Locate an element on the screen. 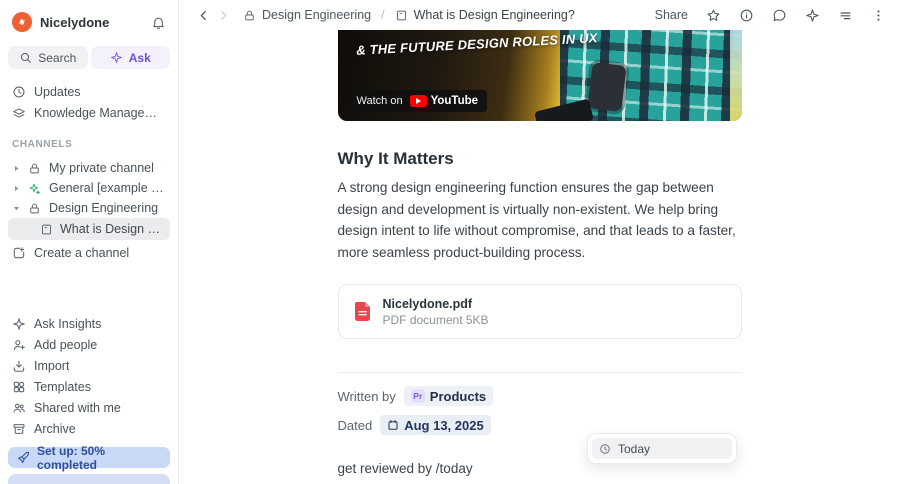 The image size is (900, 484). page-icon is located at coordinates (46, 229).